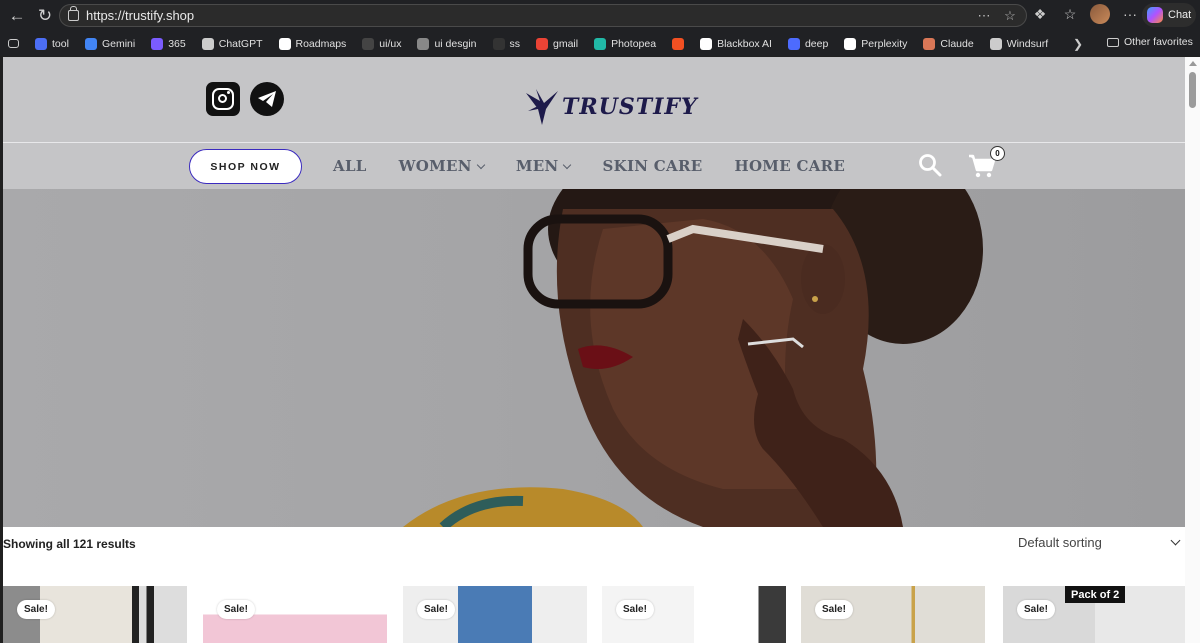 This screenshot has width=1200, height=643. What do you see at coordinates (321, 43) in the screenshot?
I see `bookmark-label: Roadmaps` at bounding box center [321, 43].